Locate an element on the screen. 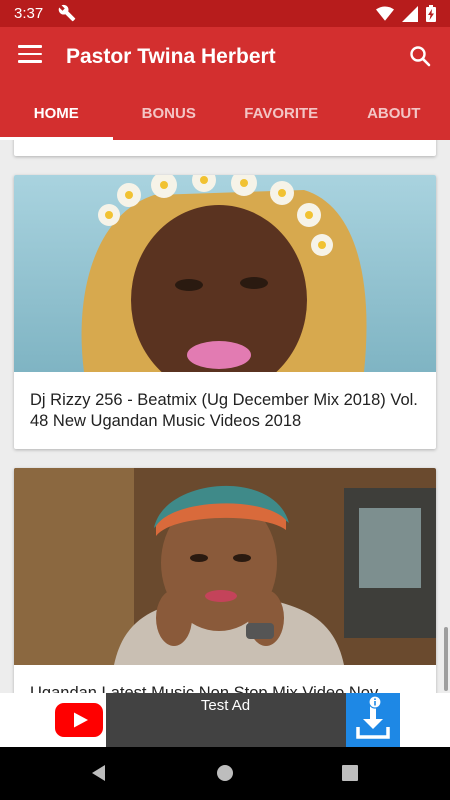 The width and height of the screenshot is (450, 800). search-icon is located at coordinates (421, 57).